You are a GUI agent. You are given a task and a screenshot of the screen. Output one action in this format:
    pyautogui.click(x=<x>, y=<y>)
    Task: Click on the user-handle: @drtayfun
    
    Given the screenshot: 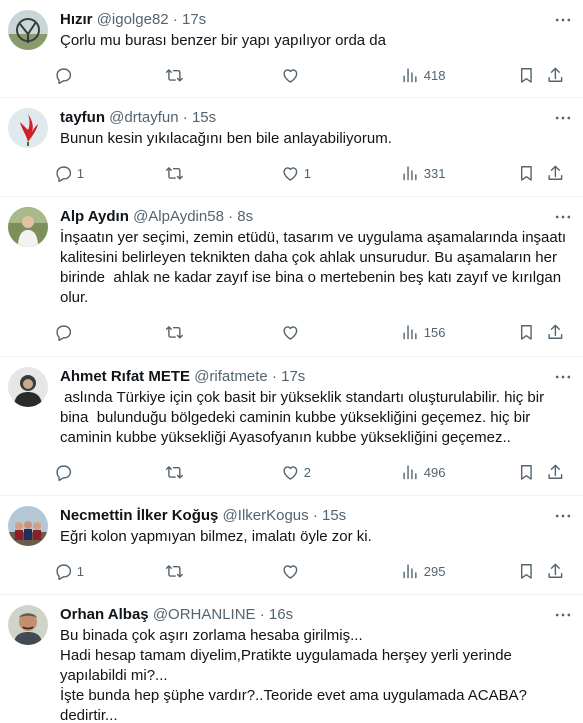 What is the action you would take?
    pyautogui.click(x=143, y=117)
    